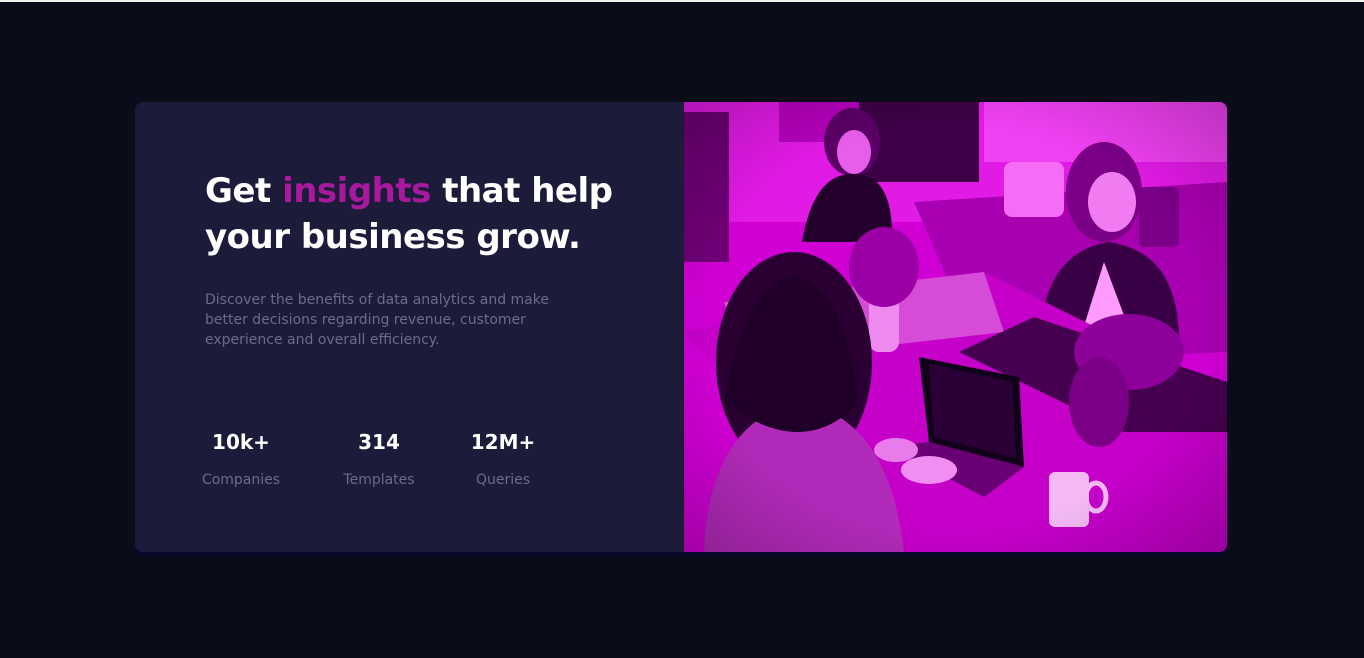 This screenshot has width=1364, height=658. Describe the element at coordinates (241, 459) in the screenshot. I see `stat-companies: 10k+ Companies` at that location.